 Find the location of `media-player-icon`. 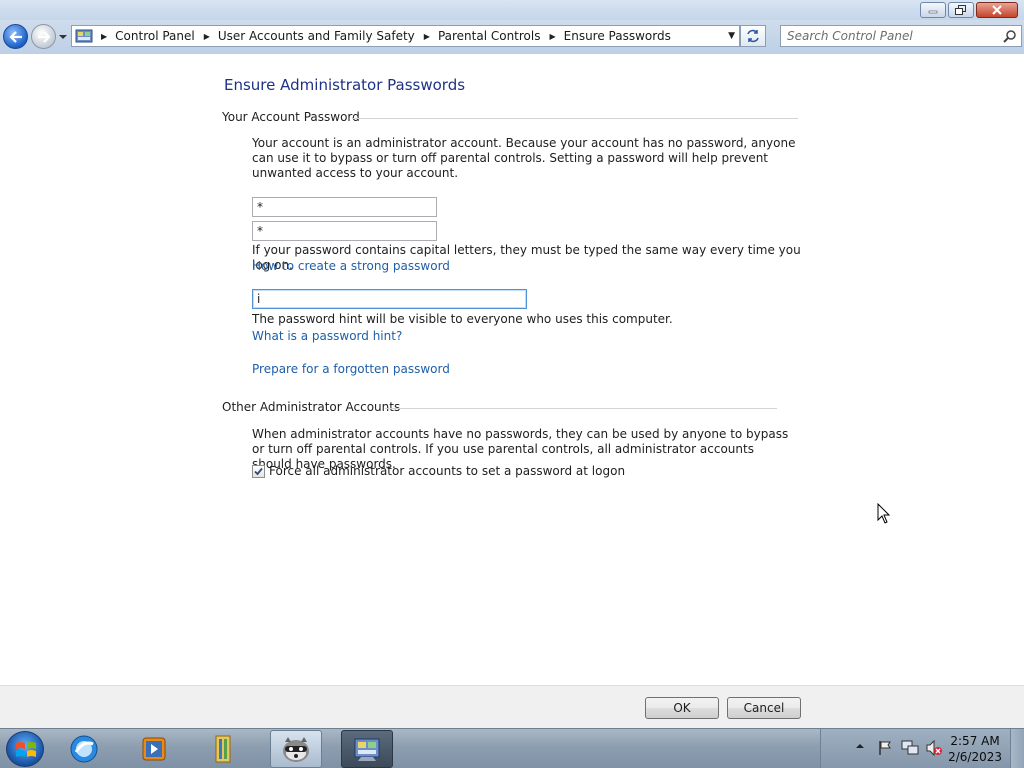

media-player-icon is located at coordinates (154, 749).